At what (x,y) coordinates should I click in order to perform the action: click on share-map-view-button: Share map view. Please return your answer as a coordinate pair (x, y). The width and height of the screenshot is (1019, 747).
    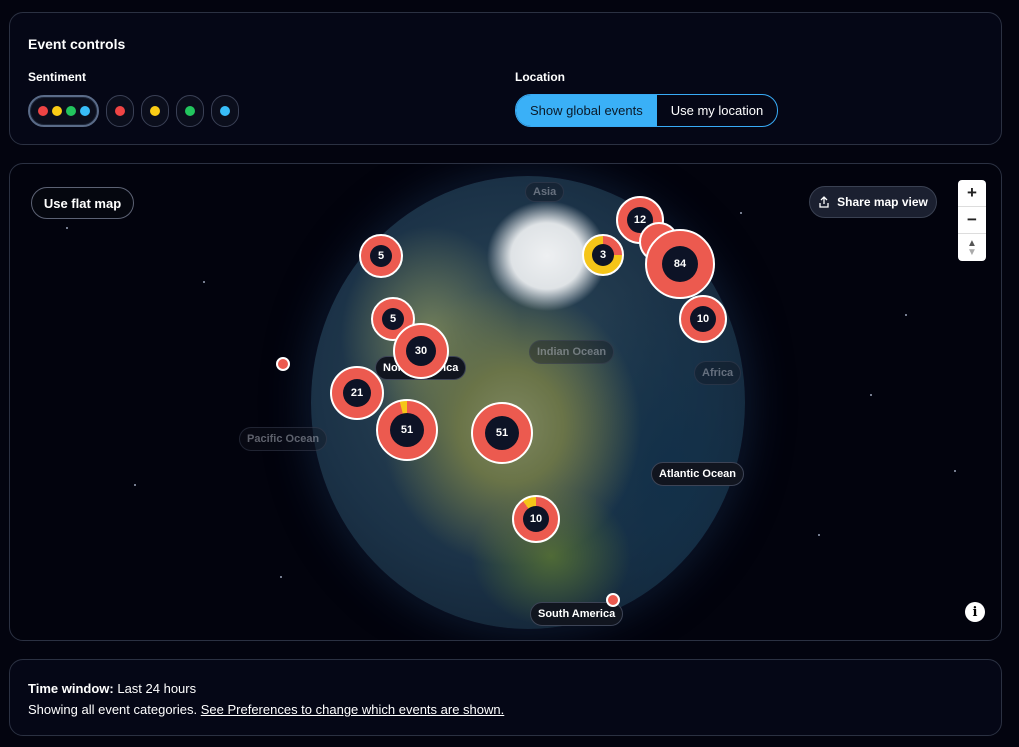
    Looking at the image, I should click on (873, 202).